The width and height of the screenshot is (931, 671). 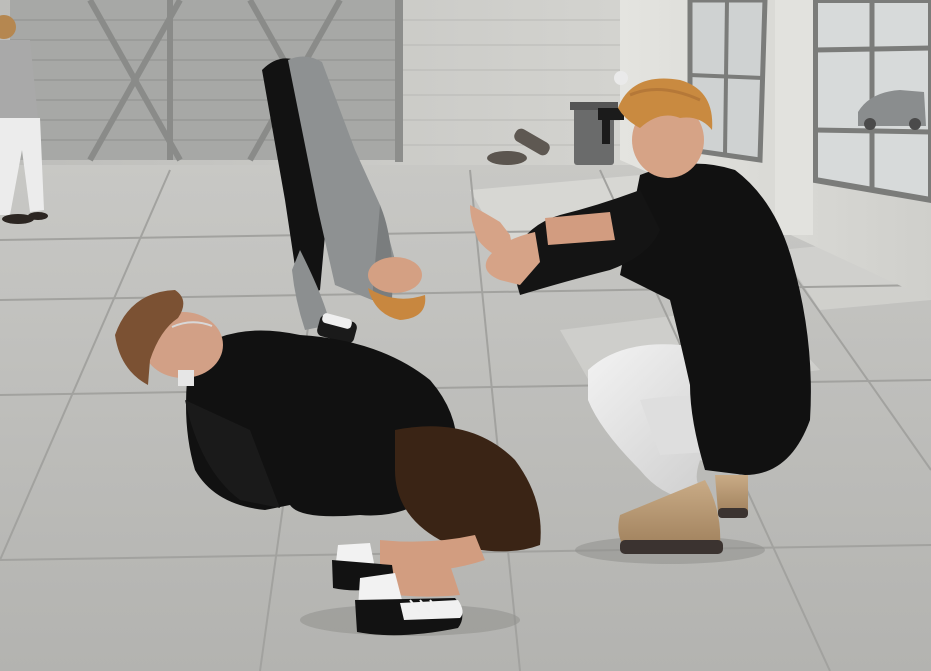 What do you see at coordinates (794, 117) in the screenshot?
I see `wall-pillar` at bounding box center [794, 117].